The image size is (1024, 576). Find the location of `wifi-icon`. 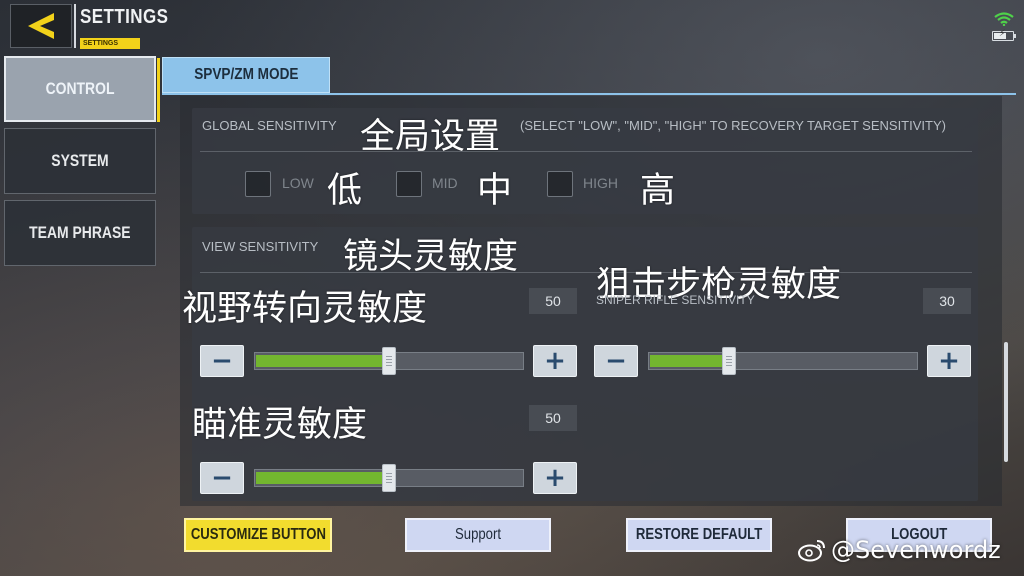

wifi-icon is located at coordinates (1004, 19).